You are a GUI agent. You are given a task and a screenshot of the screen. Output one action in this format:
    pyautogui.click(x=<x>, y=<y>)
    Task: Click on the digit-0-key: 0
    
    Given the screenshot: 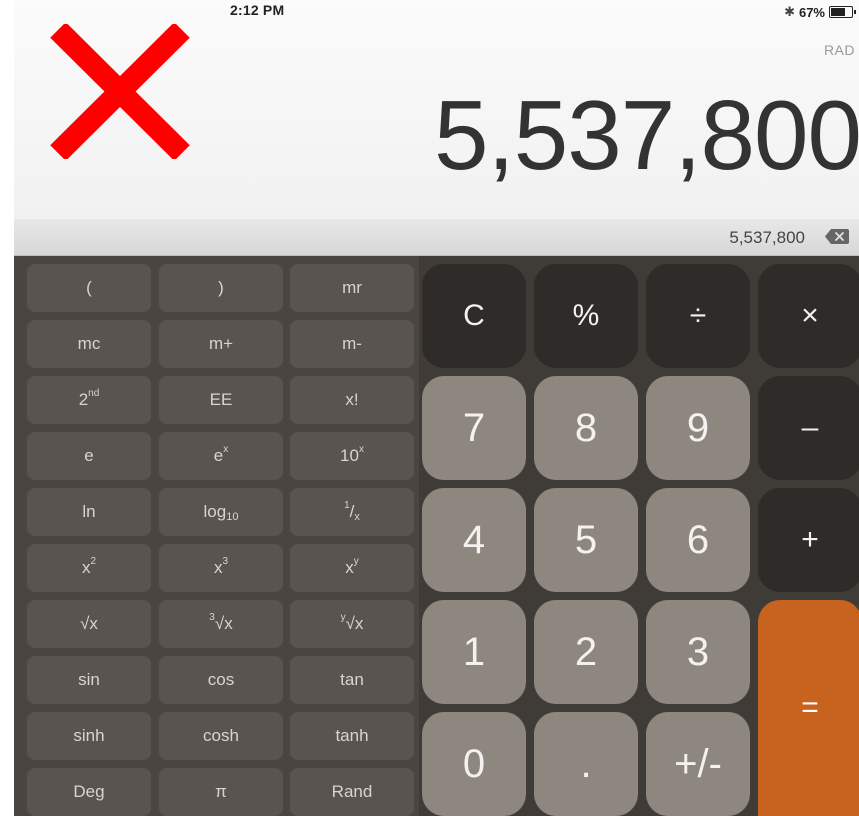 What is the action you would take?
    pyautogui.click(x=474, y=764)
    